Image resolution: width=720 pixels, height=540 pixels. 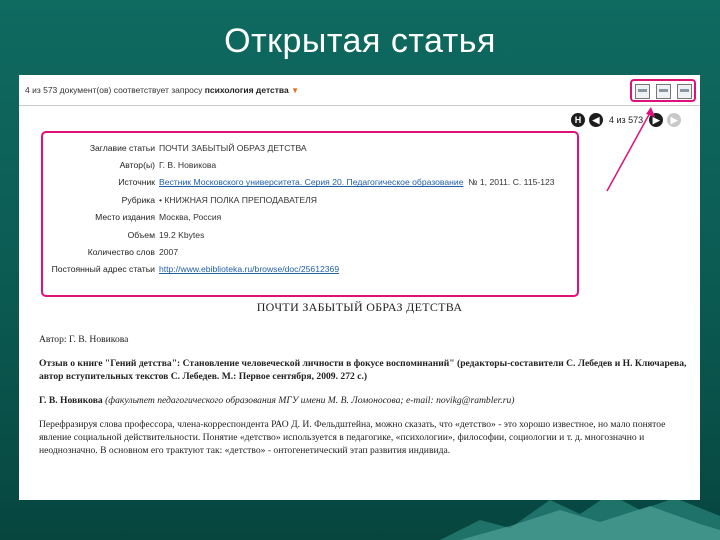 I want to click on tools-highlight-frame, so click(x=663, y=90).